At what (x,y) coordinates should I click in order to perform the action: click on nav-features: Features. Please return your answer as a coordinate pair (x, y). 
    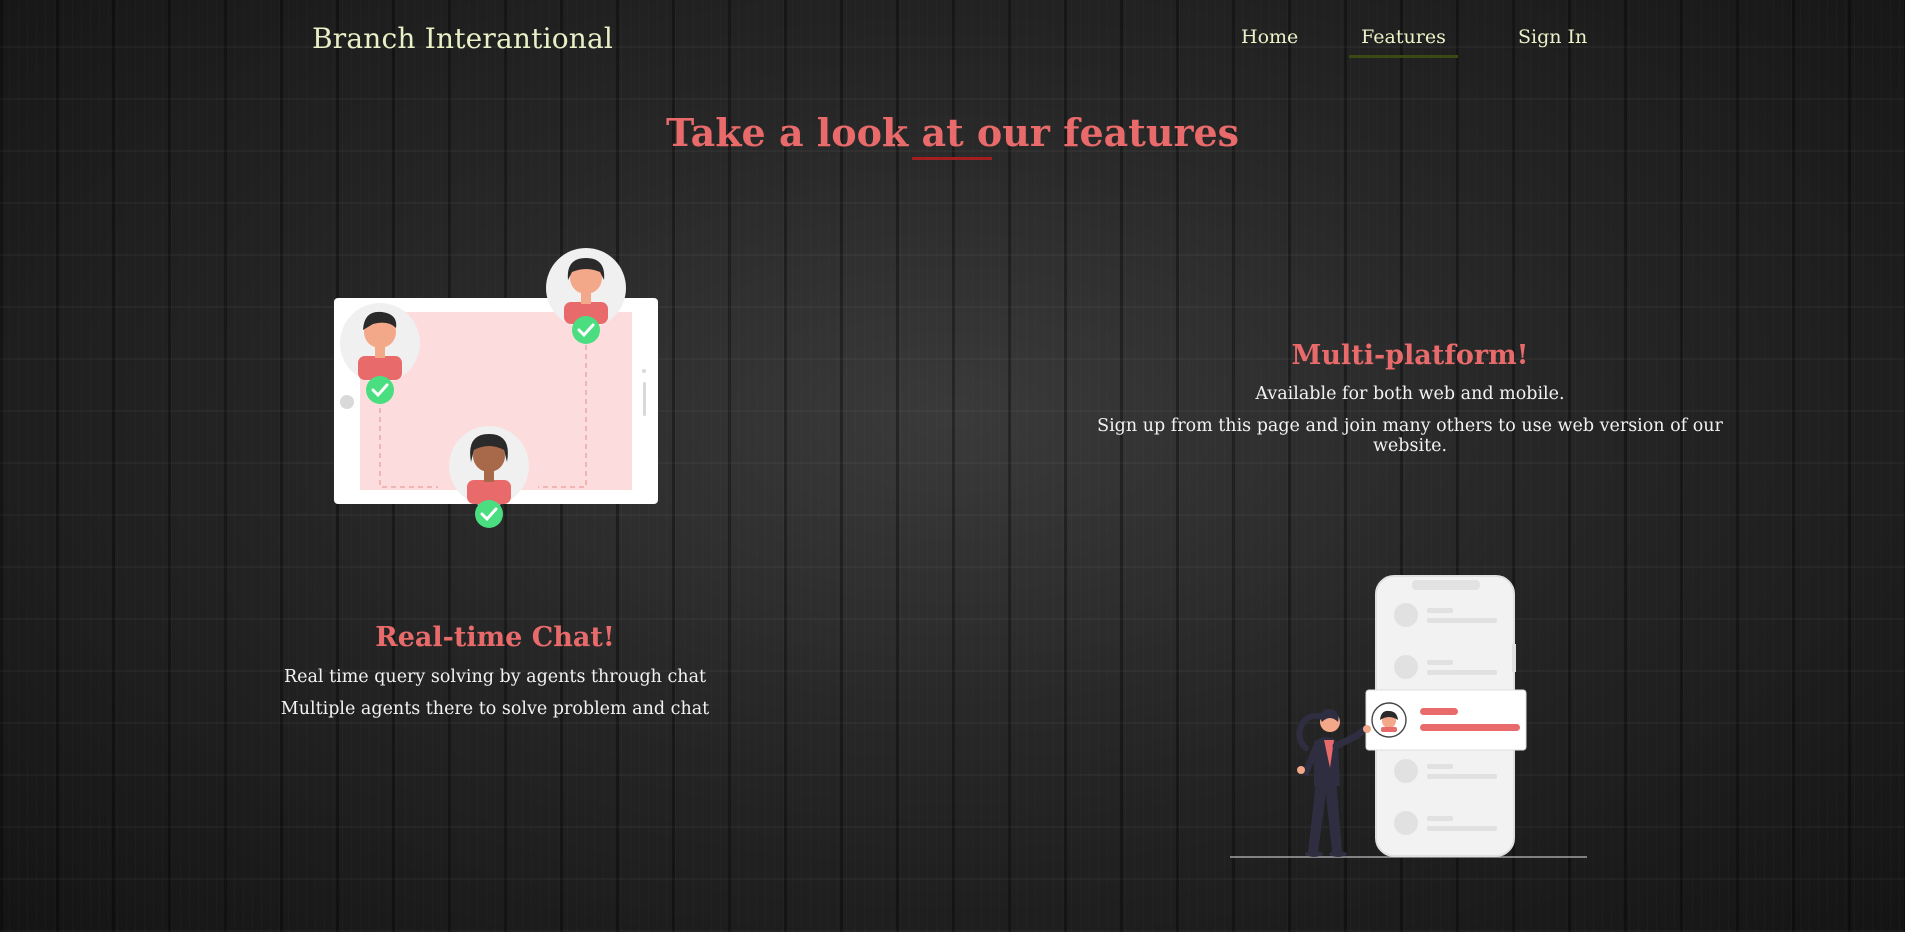
    Looking at the image, I should click on (1403, 42).